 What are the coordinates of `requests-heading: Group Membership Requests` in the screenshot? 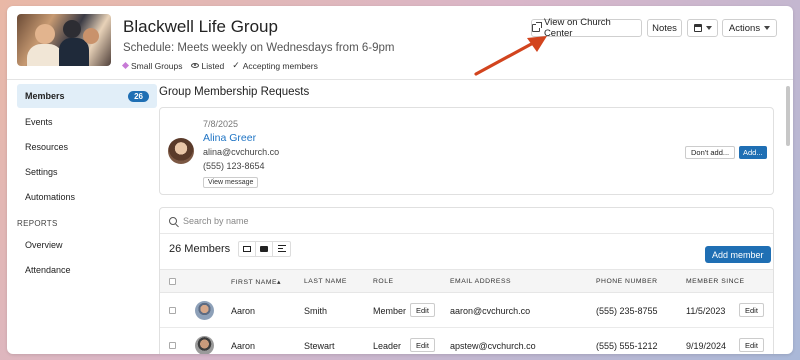 It's located at (234, 92).